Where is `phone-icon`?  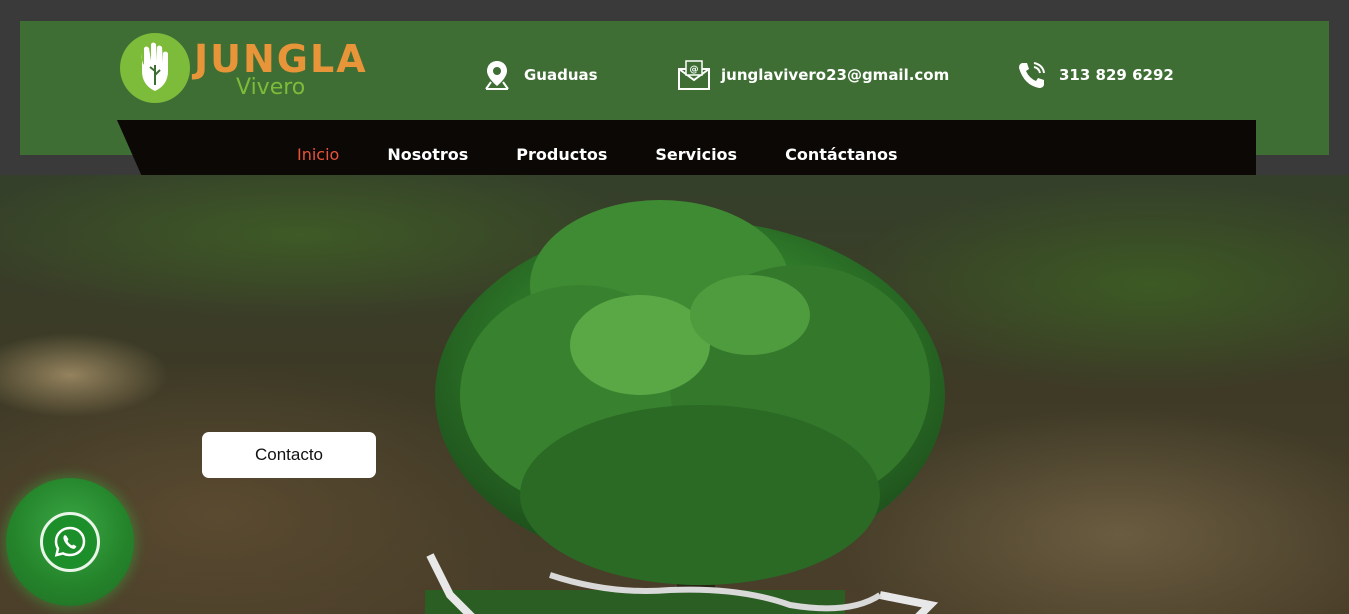 phone-icon is located at coordinates (1032, 75).